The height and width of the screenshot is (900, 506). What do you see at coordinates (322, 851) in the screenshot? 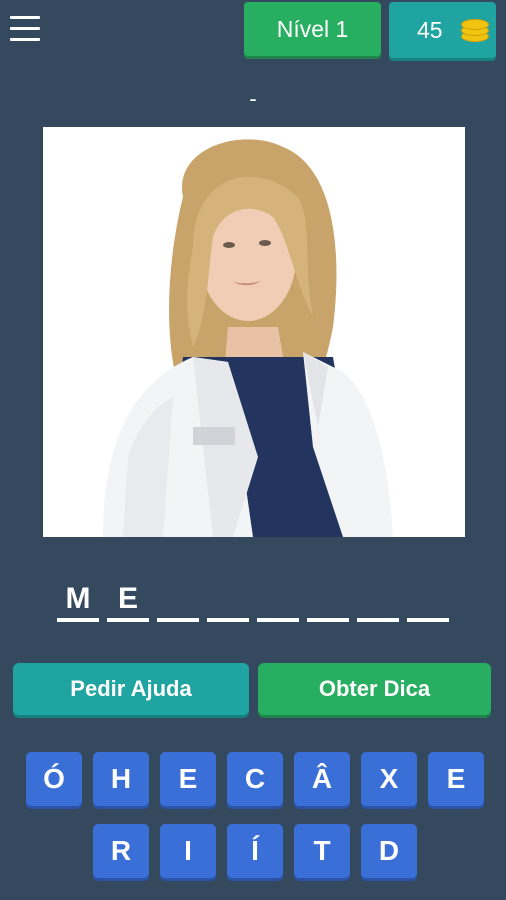
I see `letter-key: T` at bounding box center [322, 851].